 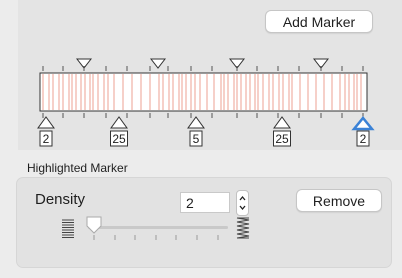 What do you see at coordinates (243, 228) in the screenshot?
I see `high-density-icon` at bounding box center [243, 228].